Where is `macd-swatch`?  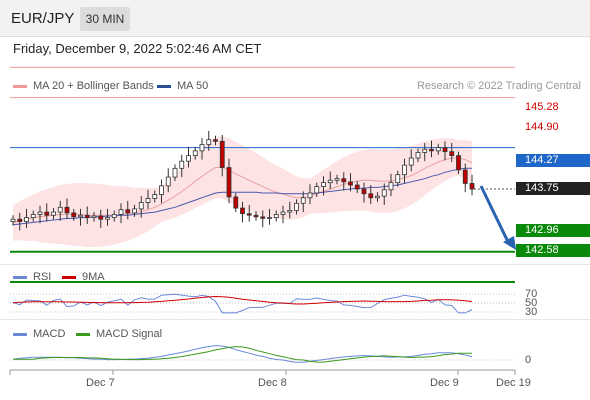 macd-swatch is located at coordinates (20, 334).